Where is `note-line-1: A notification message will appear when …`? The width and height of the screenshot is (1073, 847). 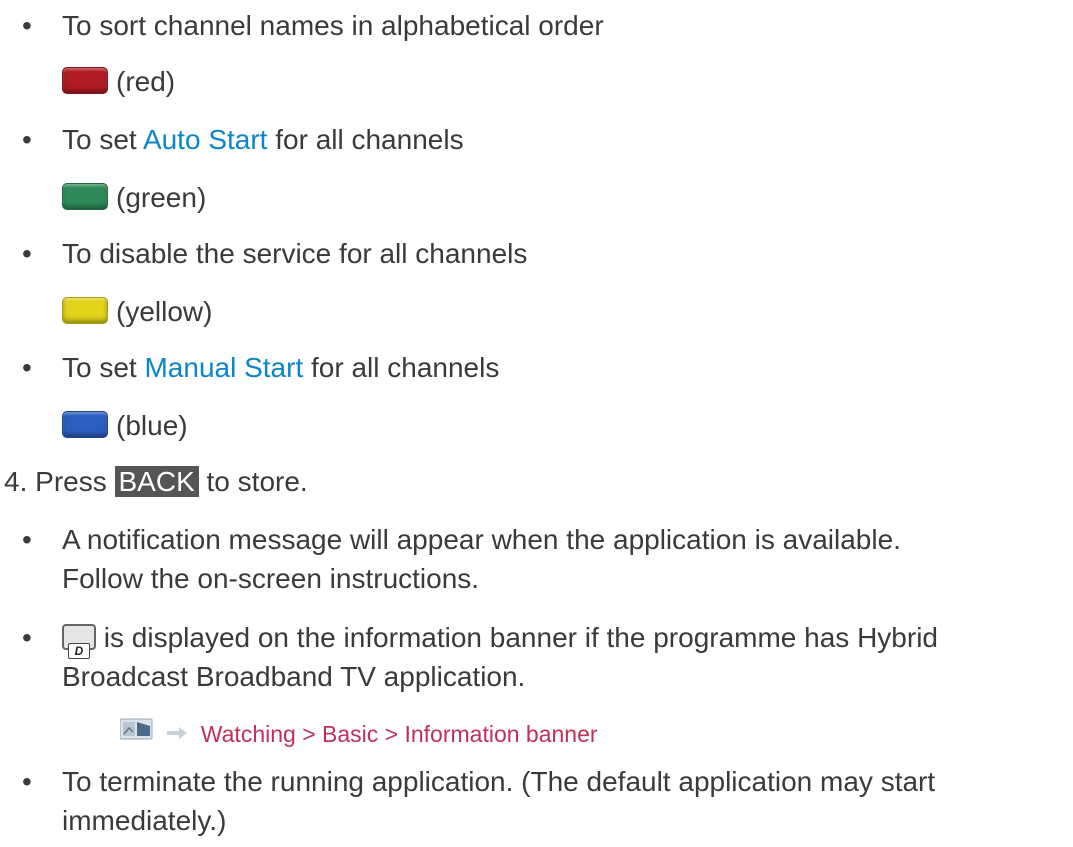 note-line-1: A notification message will appear when … is located at coordinates (481, 539).